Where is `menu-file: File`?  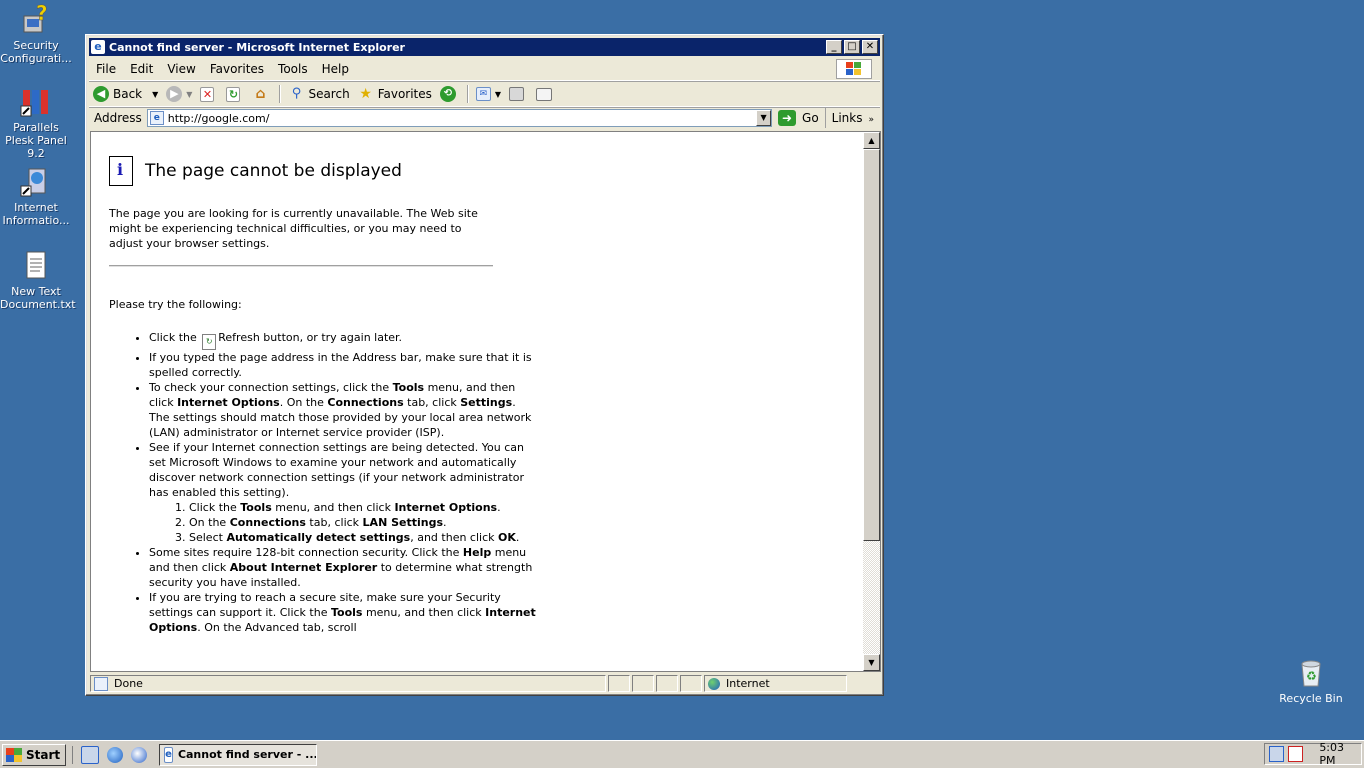
menu-file: File is located at coordinates (106, 69).